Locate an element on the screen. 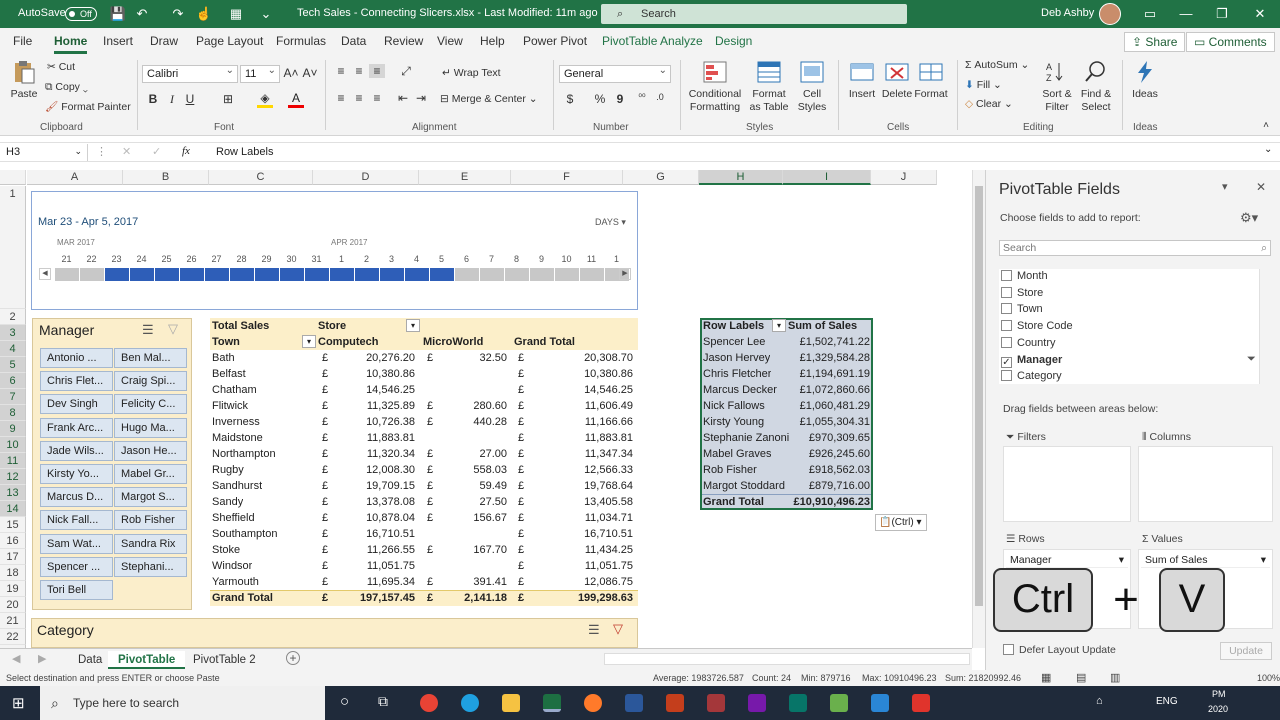  decrease-indent-icon: ⇤ is located at coordinates (403, 98).